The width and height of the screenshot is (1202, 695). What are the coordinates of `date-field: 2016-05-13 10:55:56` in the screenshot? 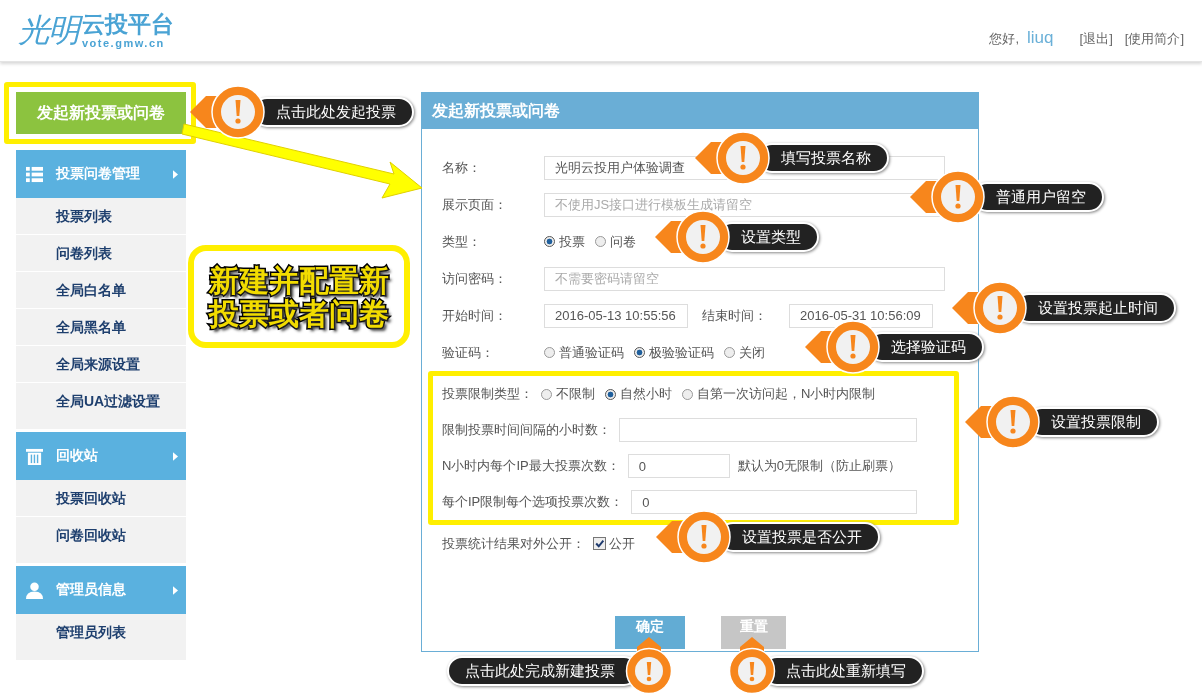 It's located at (616, 315).